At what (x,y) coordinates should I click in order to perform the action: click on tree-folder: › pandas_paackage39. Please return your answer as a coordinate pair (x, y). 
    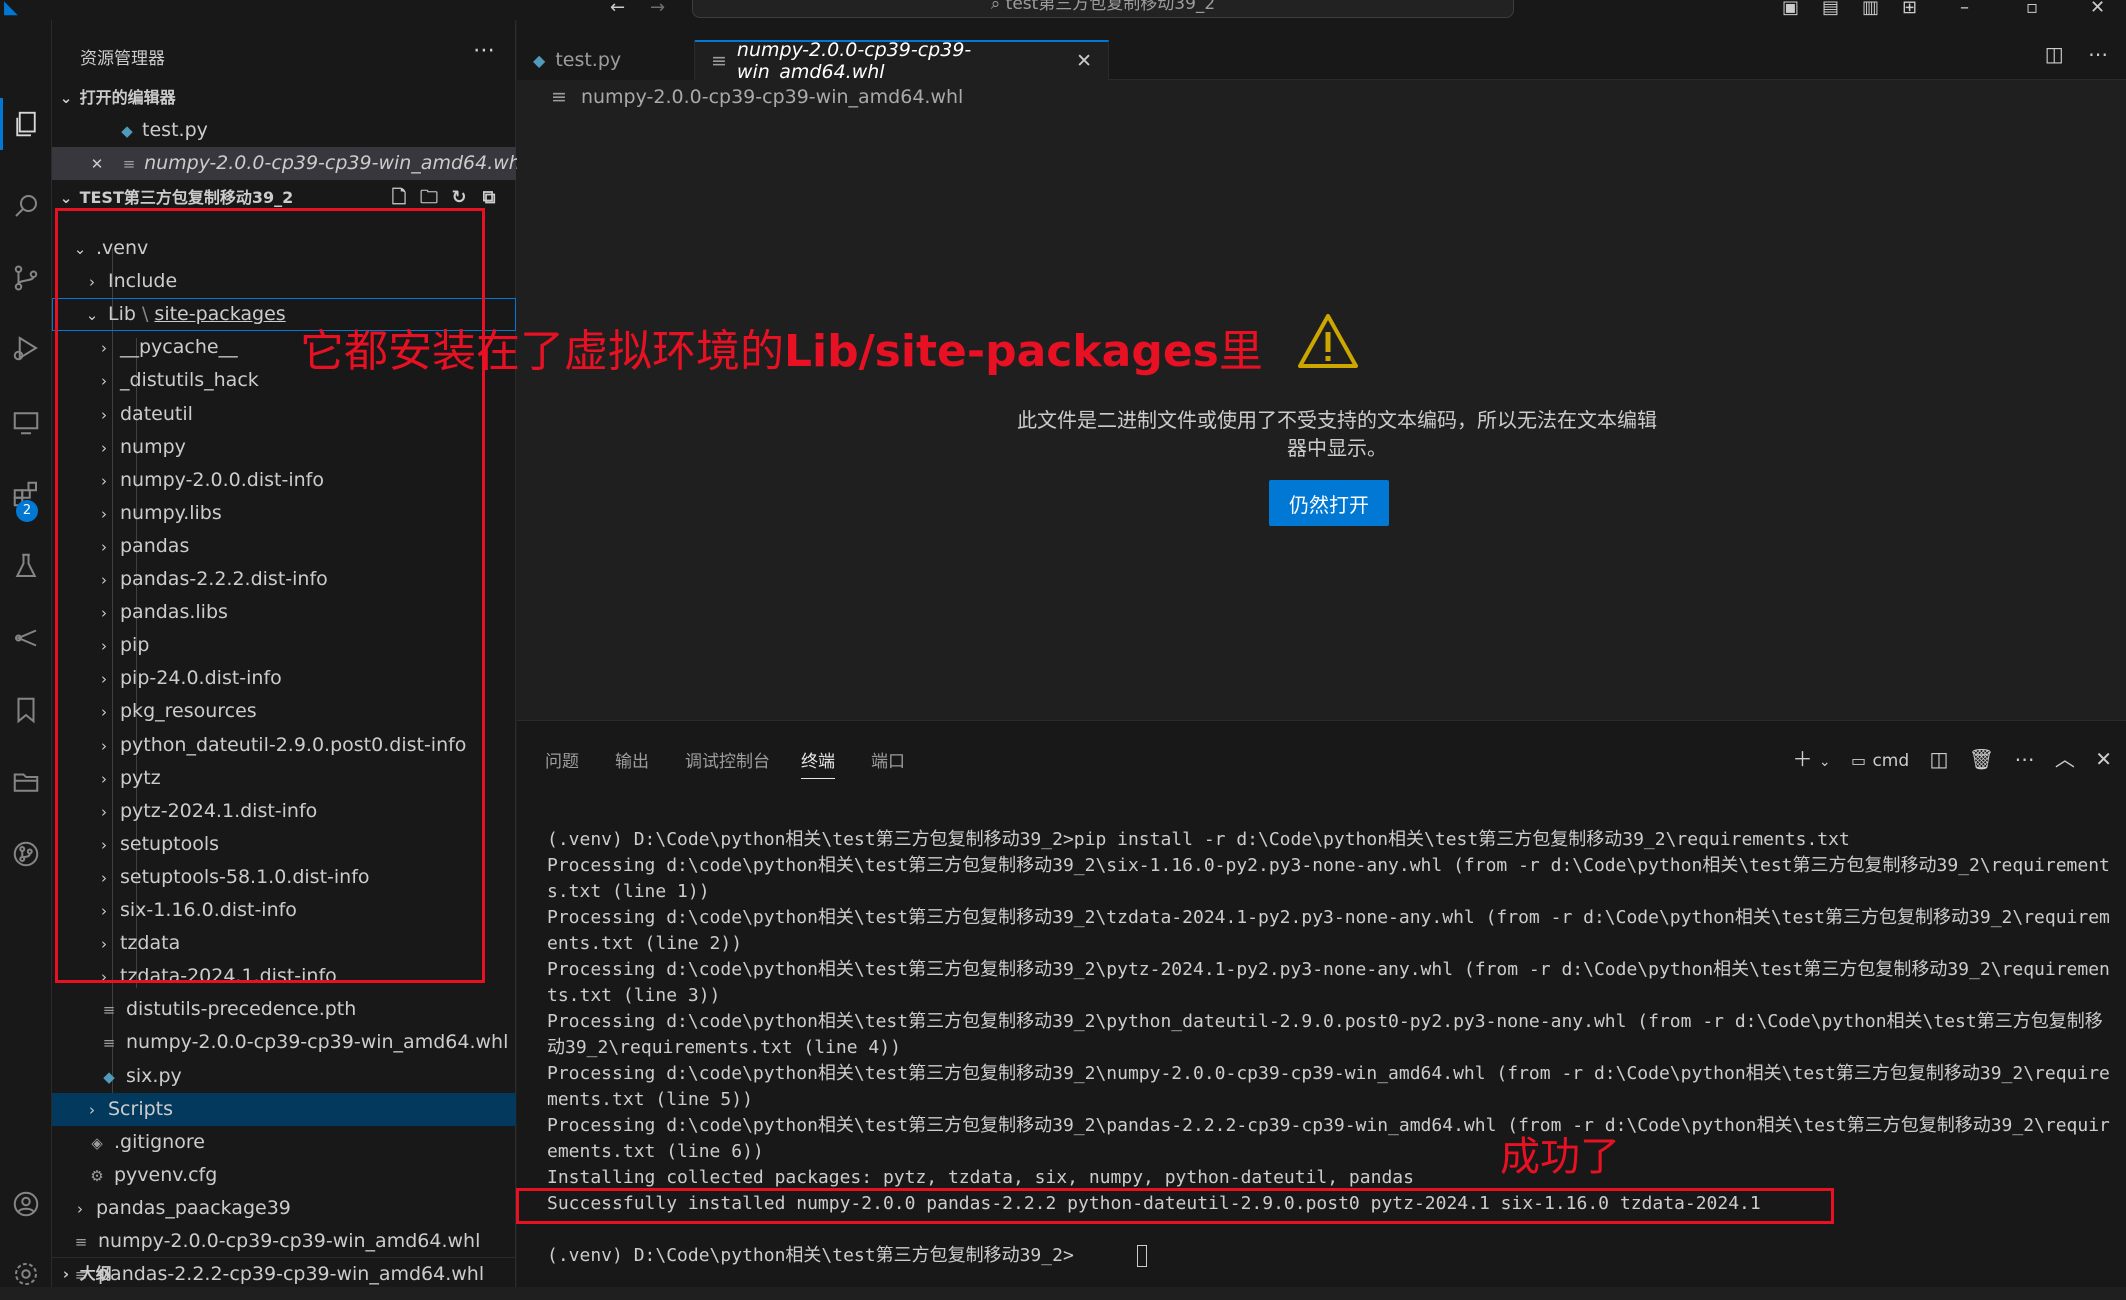
    Looking at the image, I should click on (284, 1208).